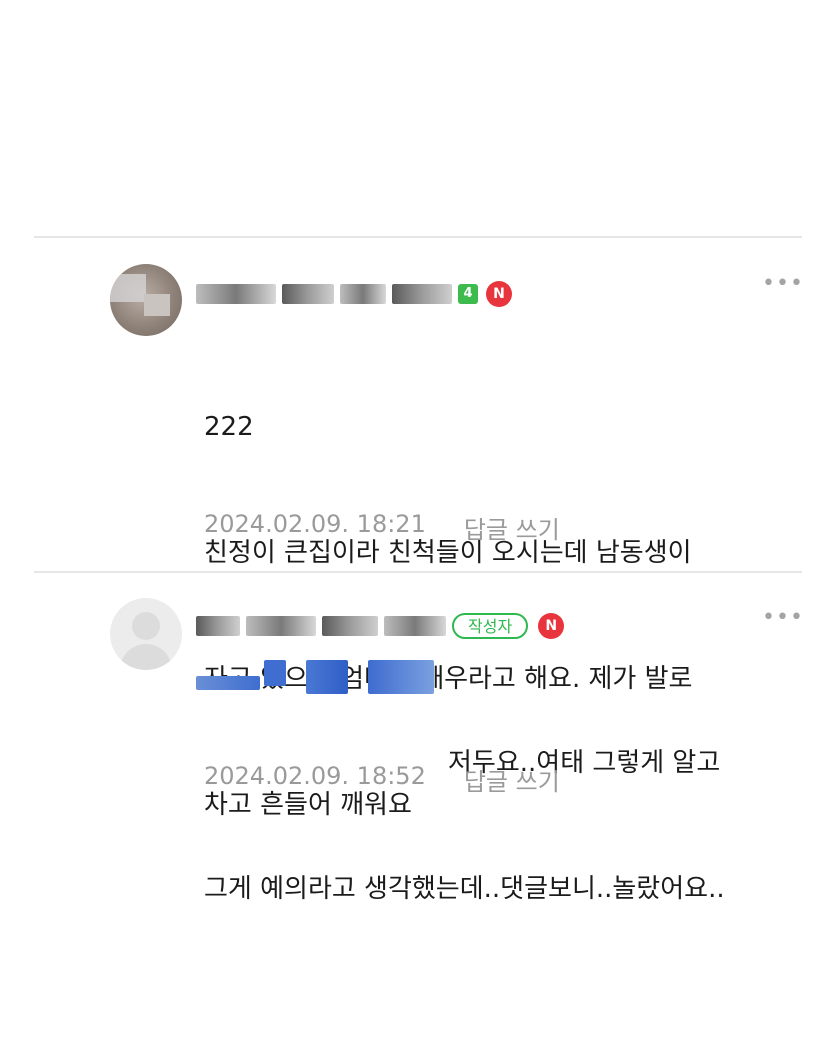 The height and width of the screenshot is (1044, 835). I want to click on timestamp: 2024.02.09. 18:52, so click(315, 776).